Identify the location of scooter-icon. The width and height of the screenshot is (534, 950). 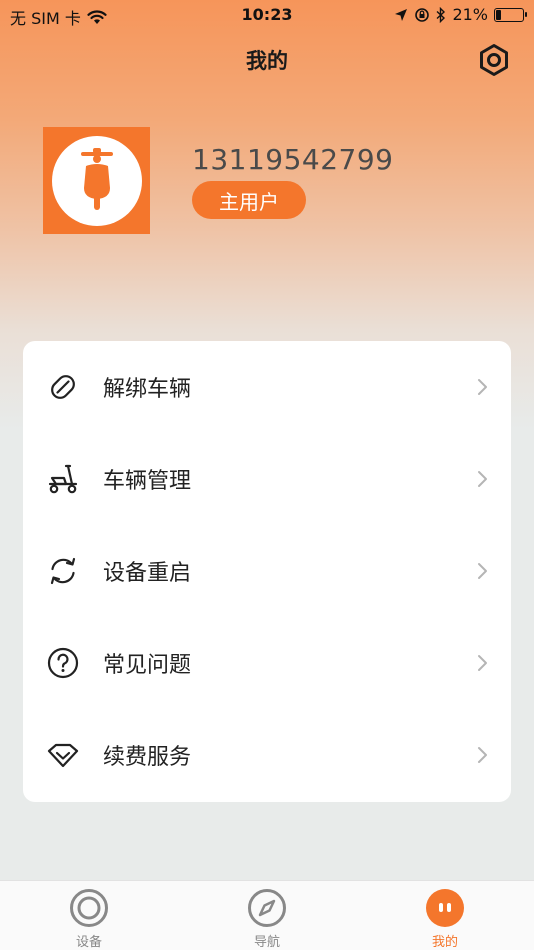
(63, 479).